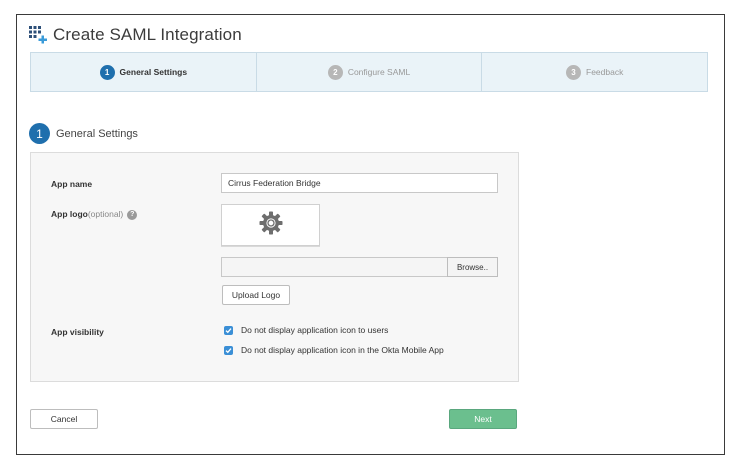  I want to click on step-number: 3, so click(573, 72).